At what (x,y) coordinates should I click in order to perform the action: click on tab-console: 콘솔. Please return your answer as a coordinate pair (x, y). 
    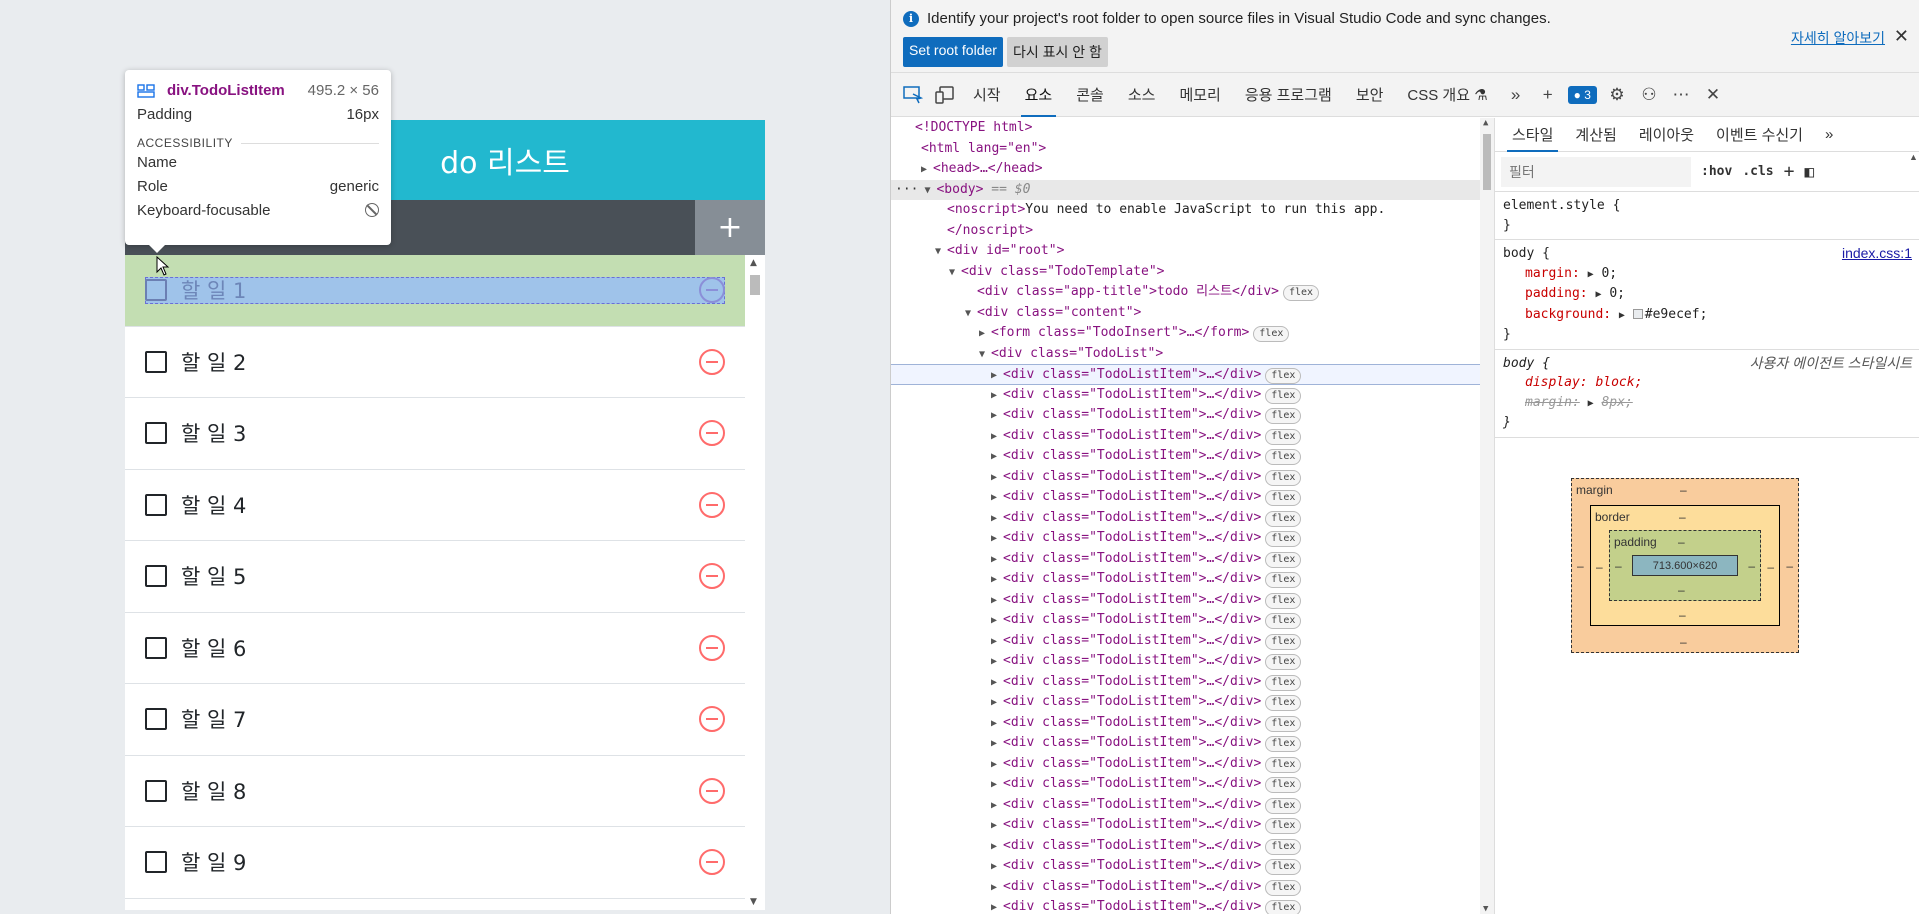
    Looking at the image, I should click on (1090, 95).